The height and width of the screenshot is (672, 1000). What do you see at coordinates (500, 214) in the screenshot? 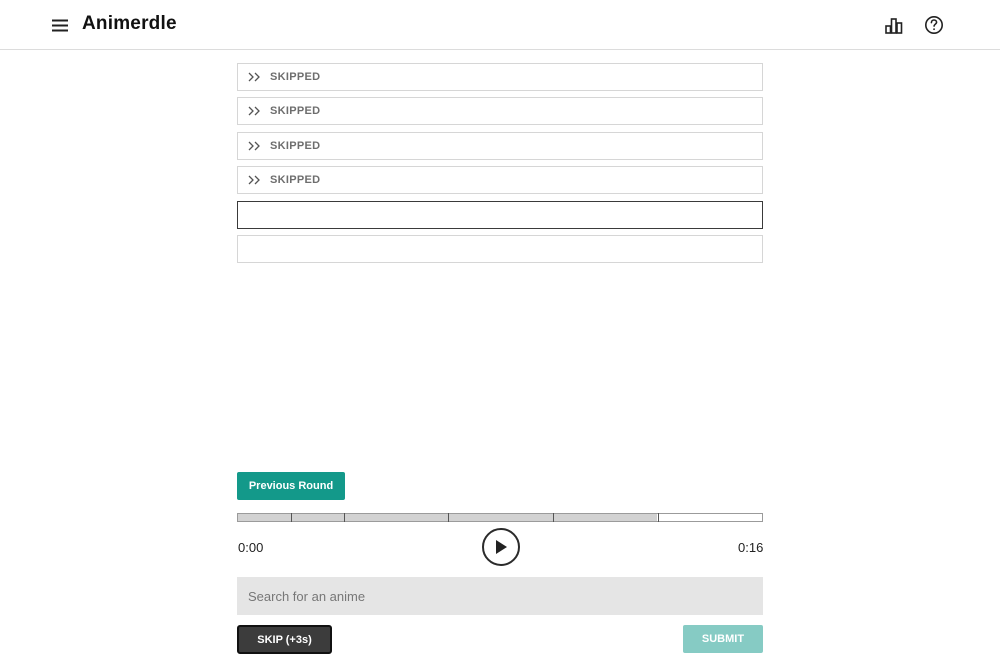
I see `guess-row-current` at bounding box center [500, 214].